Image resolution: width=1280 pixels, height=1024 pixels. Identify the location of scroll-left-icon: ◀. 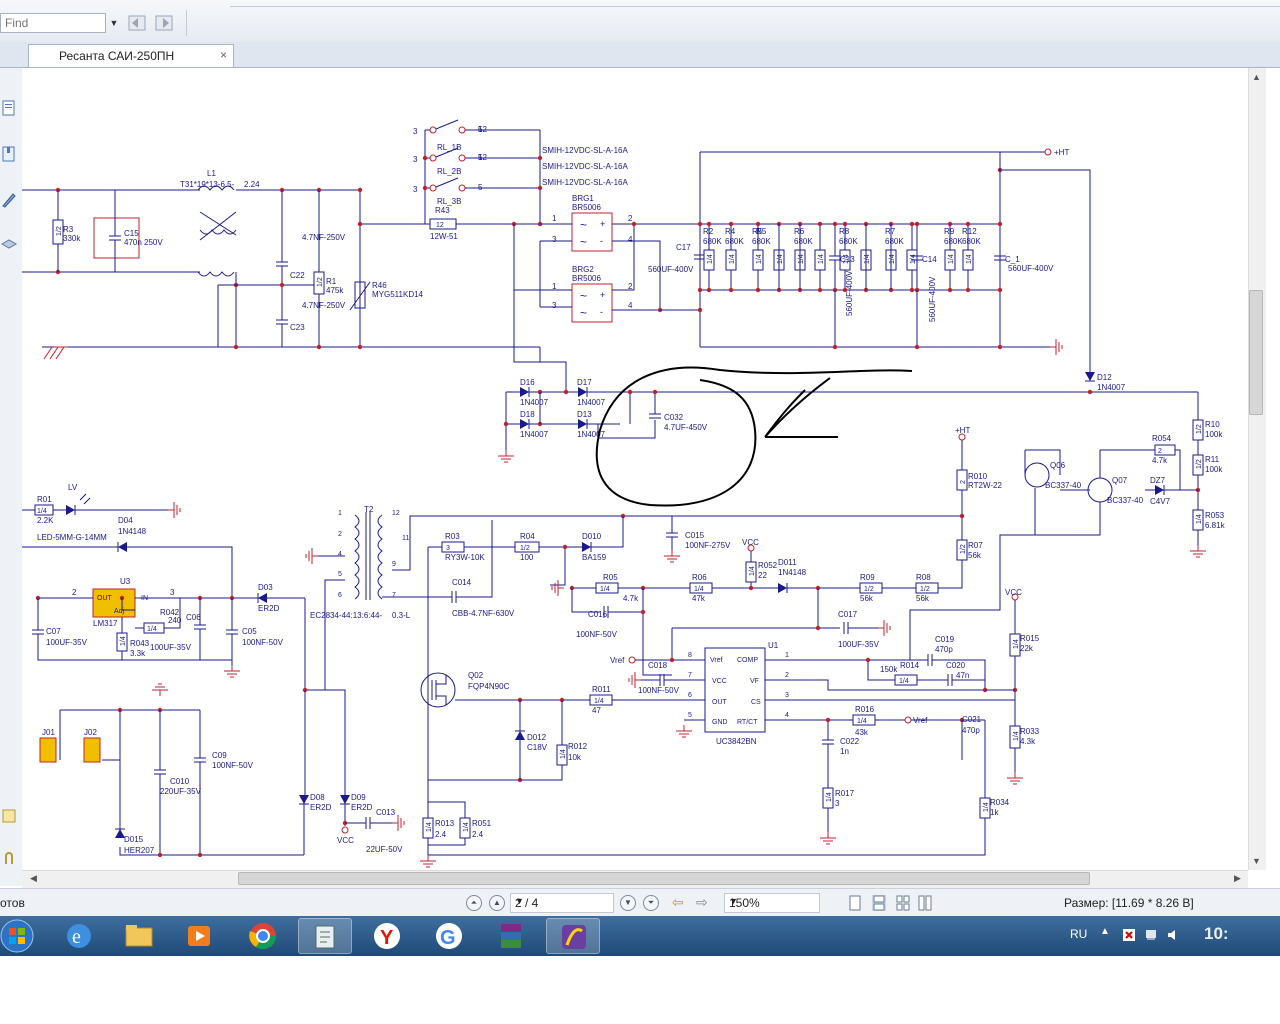
(33, 878).